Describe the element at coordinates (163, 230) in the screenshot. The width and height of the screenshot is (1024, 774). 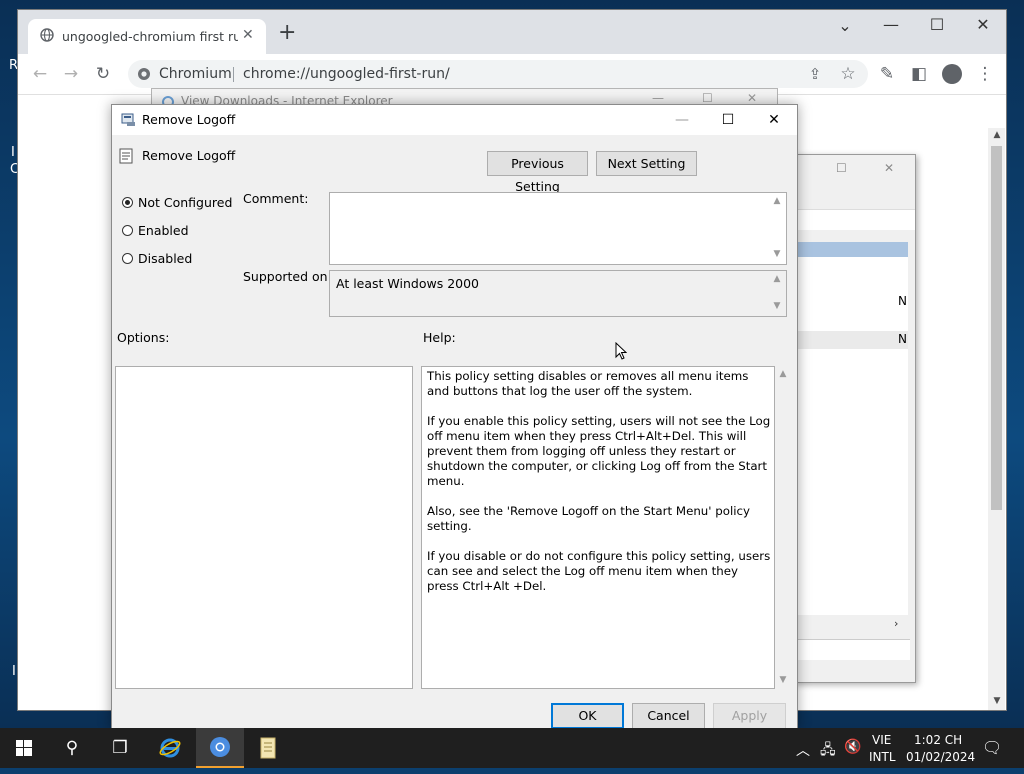
I see `radio-label: Enabled` at that location.